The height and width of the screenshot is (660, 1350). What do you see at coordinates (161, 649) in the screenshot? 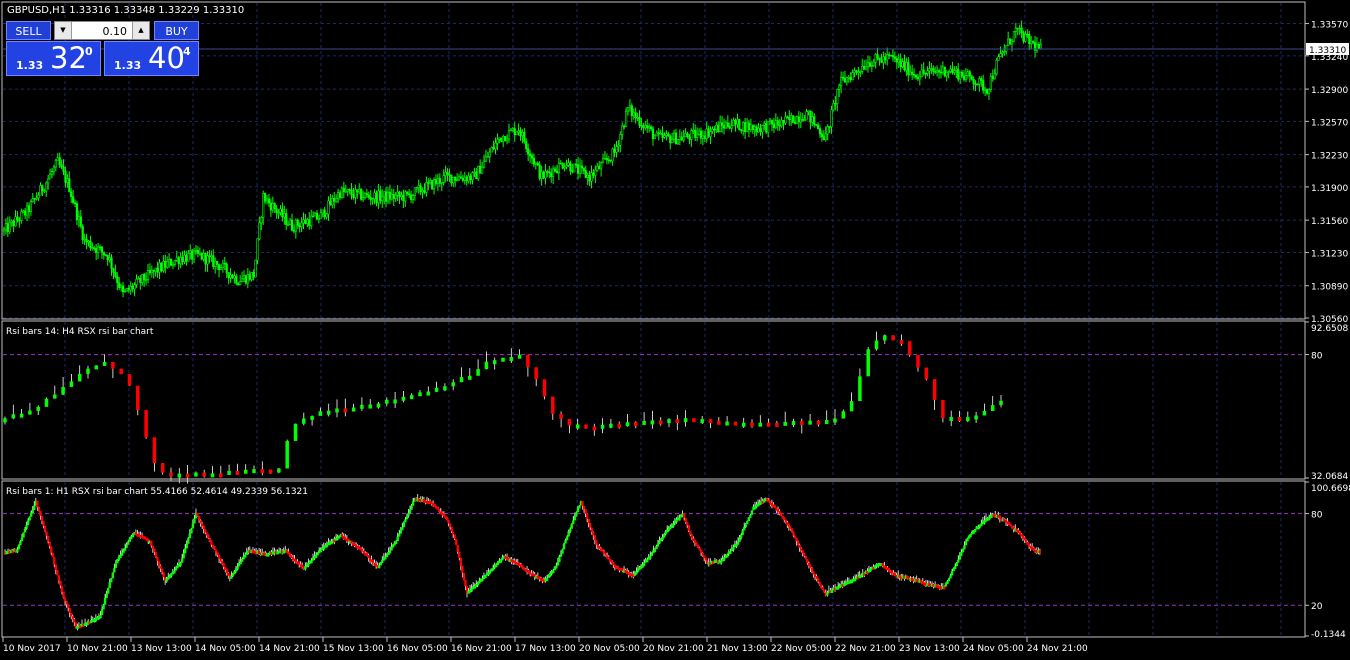
I see `time-tick-label: 13 Nov 13:00` at bounding box center [161, 649].